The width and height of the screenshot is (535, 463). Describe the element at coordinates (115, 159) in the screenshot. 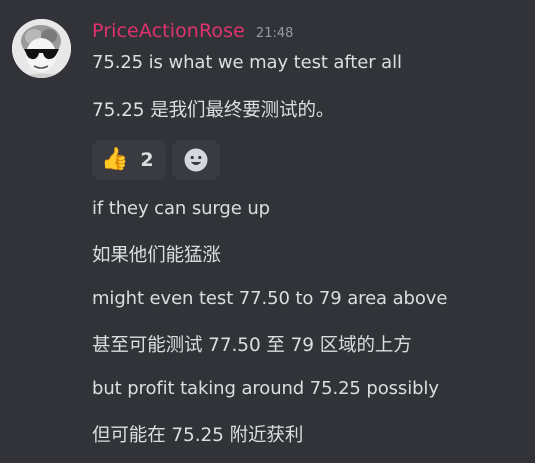

I see `thumbs-up-icon: 👍` at that location.